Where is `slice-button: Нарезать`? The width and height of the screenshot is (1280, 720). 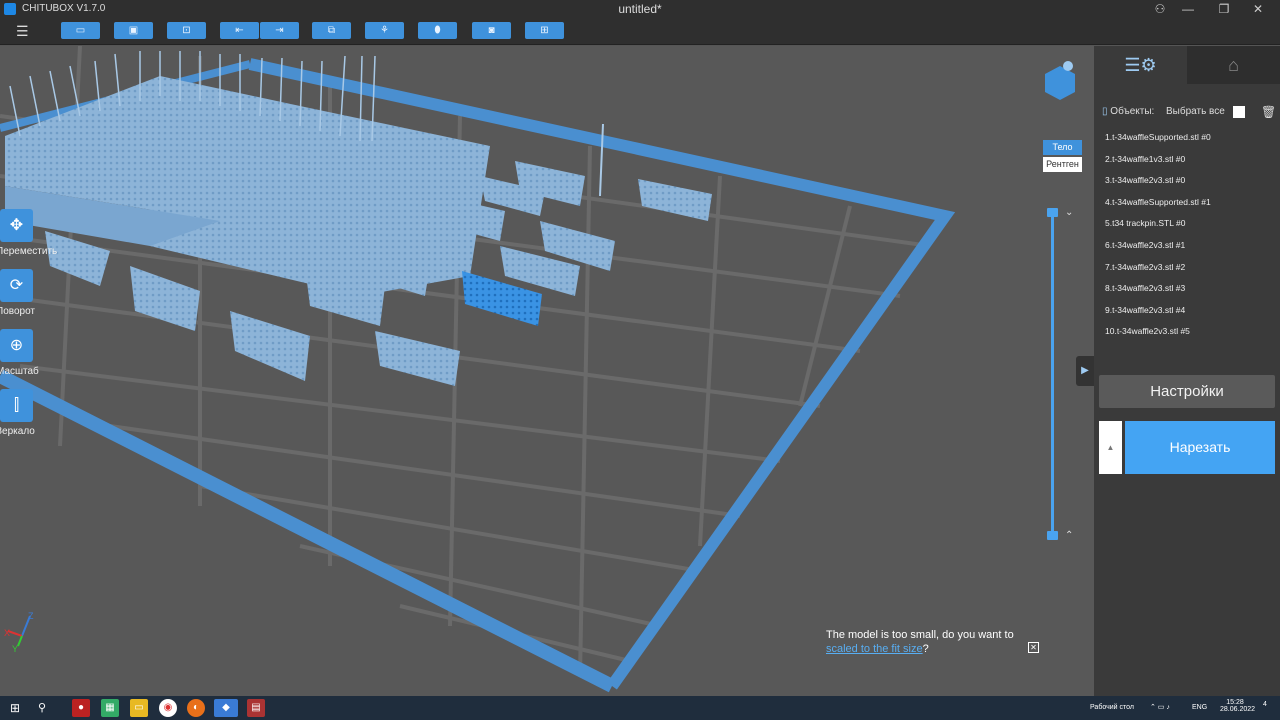
slice-button: Нарезать is located at coordinates (1200, 447).